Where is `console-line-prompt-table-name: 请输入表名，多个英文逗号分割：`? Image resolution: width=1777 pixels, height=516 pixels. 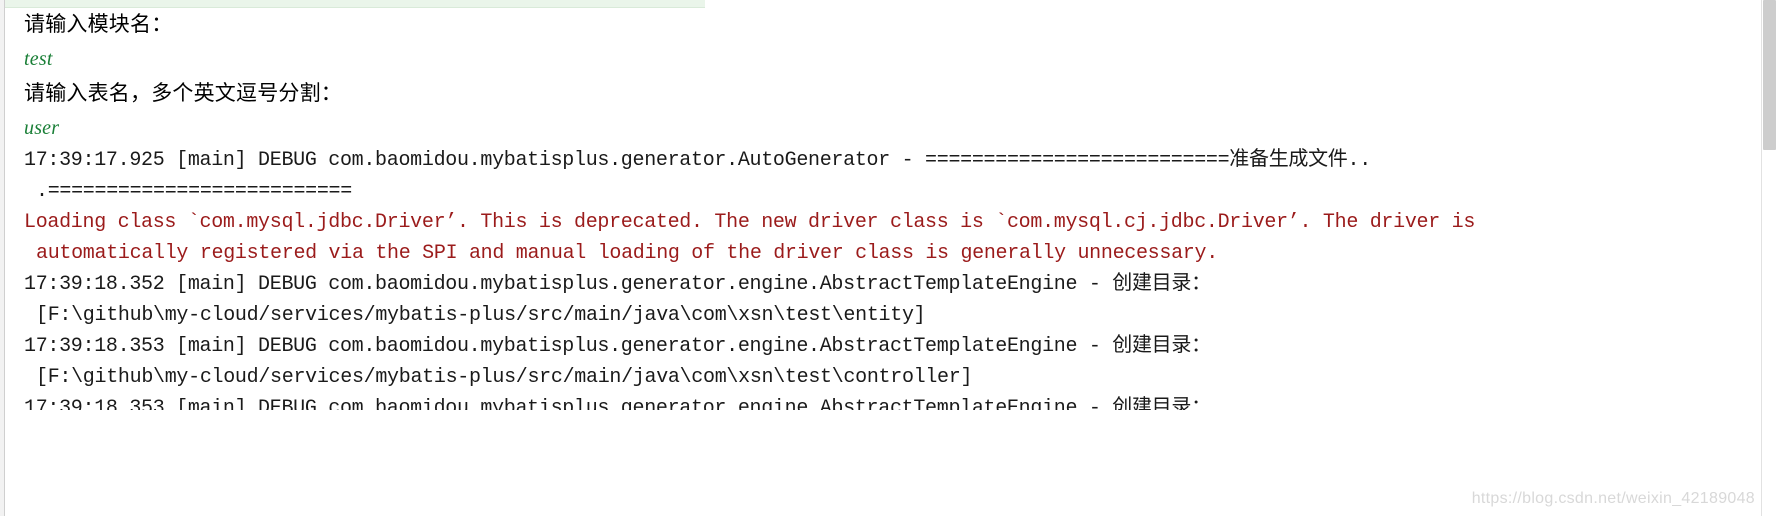 console-line-prompt-table-name: 请输入表名，多个英文逗号分割： is located at coordinates (183, 93).